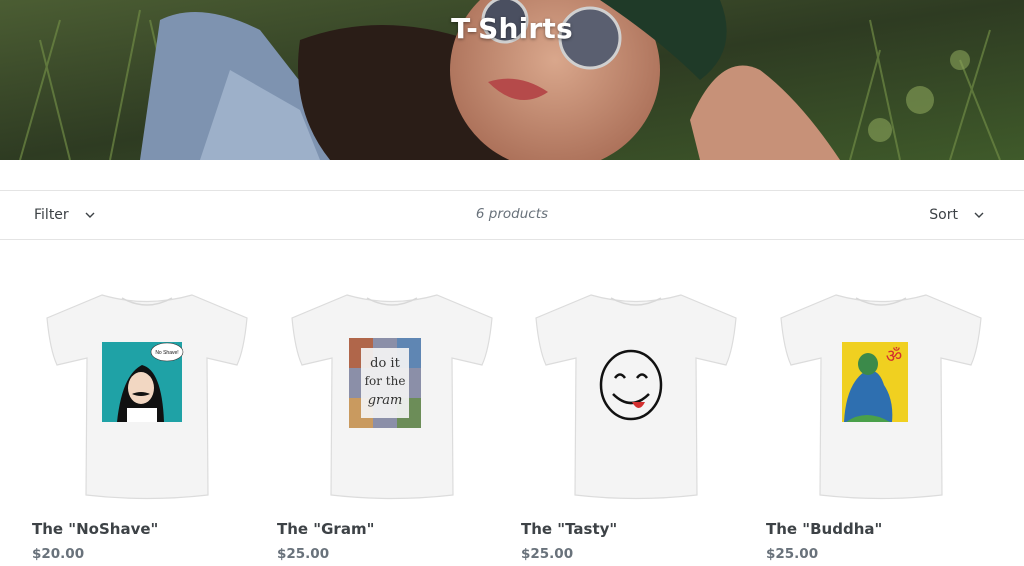  What do you see at coordinates (636, 397) in the screenshot?
I see `product-image` at bounding box center [636, 397].